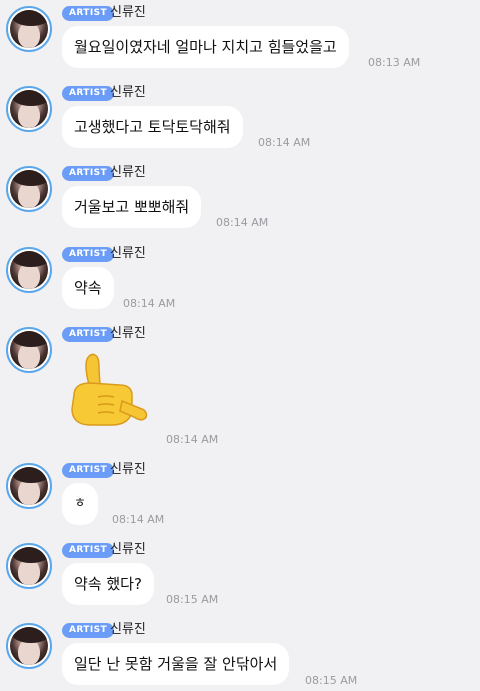  Describe the element at coordinates (108, 584) in the screenshot. I see `message-bubble: 약속 했다?` at that location.